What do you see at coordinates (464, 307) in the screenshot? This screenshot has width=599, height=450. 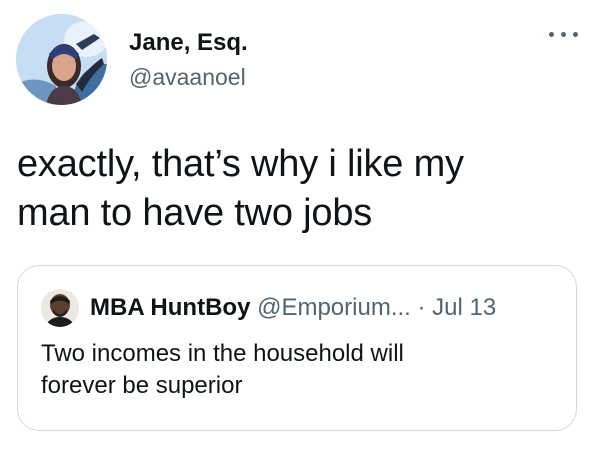 I see `quoted-tweet-date: Jul 13` at bounding box center [464, 307].